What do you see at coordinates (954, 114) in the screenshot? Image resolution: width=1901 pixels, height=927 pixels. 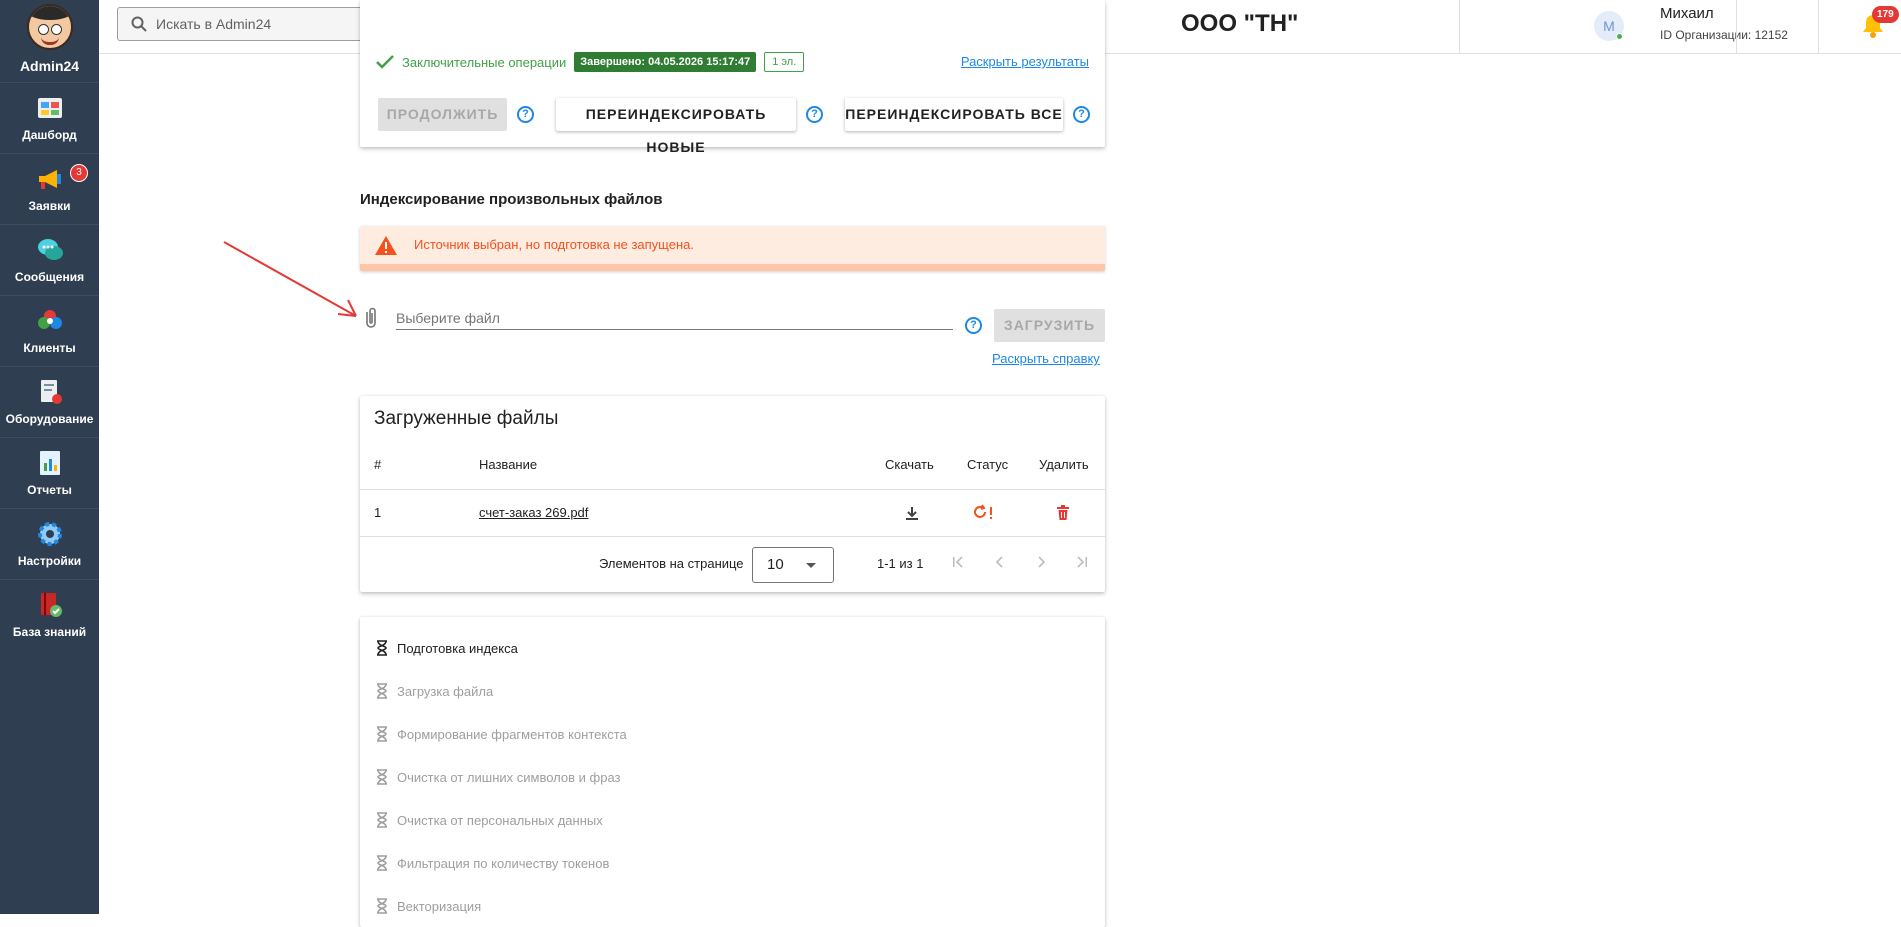 I see `reindex-all-button: ПЕРЕИНДЕКСИРОВАТЬ ВСЕ` at bounding box center [954, 114].